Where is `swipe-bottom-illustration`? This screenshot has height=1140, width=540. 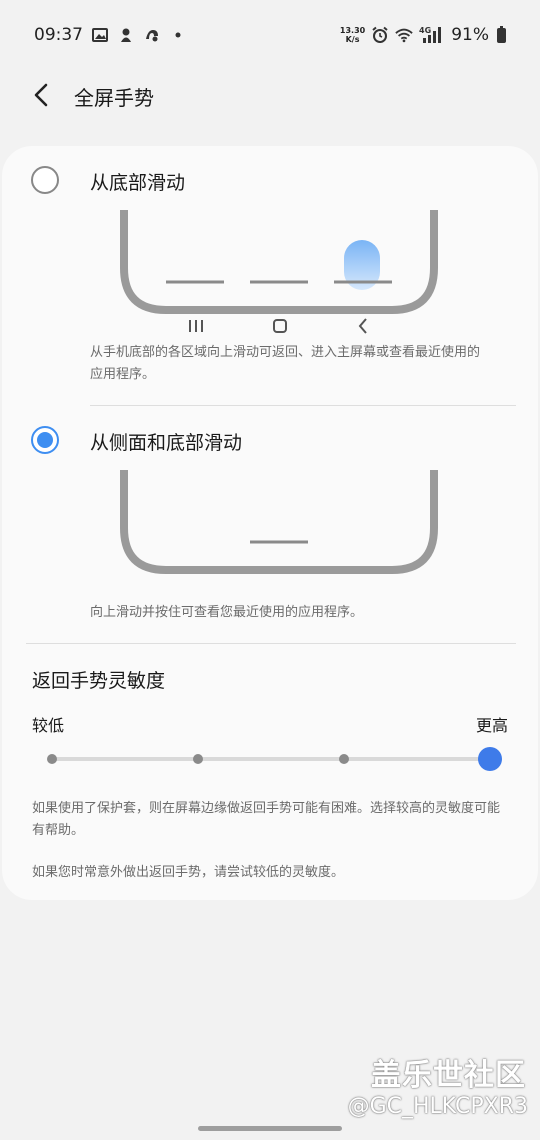 swipe-bottom-illustration is located at coordinates (279, 272).